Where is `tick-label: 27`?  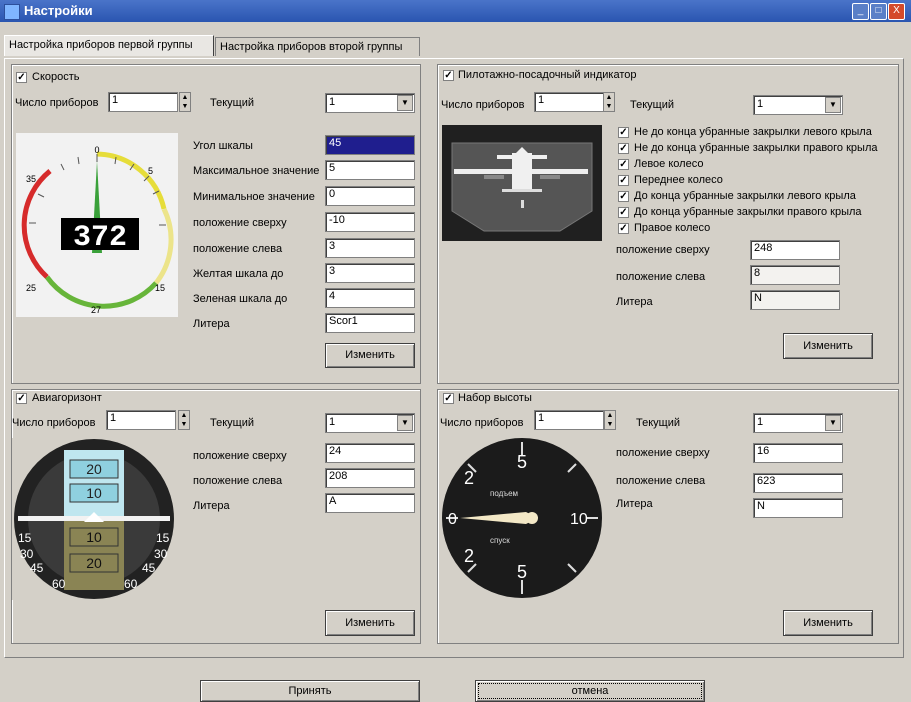 tick-label: 27 is located at coordinates (96, 310).